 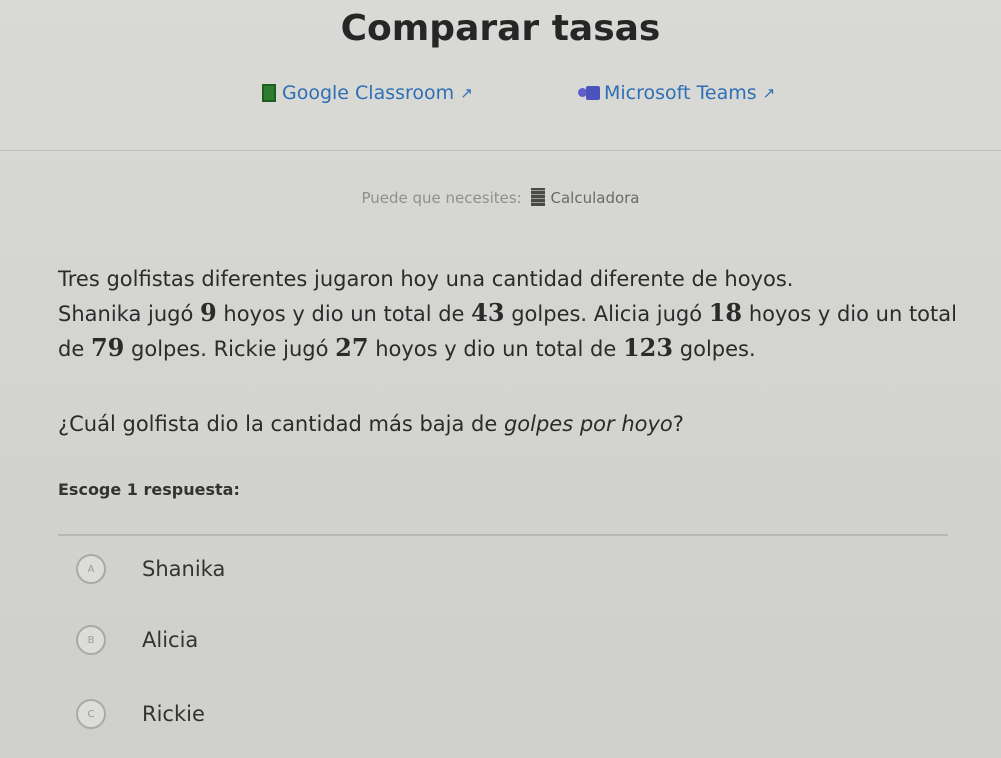 I want to click on problem-text: golpes. Rickie jugó, so click(x=230, y=349).